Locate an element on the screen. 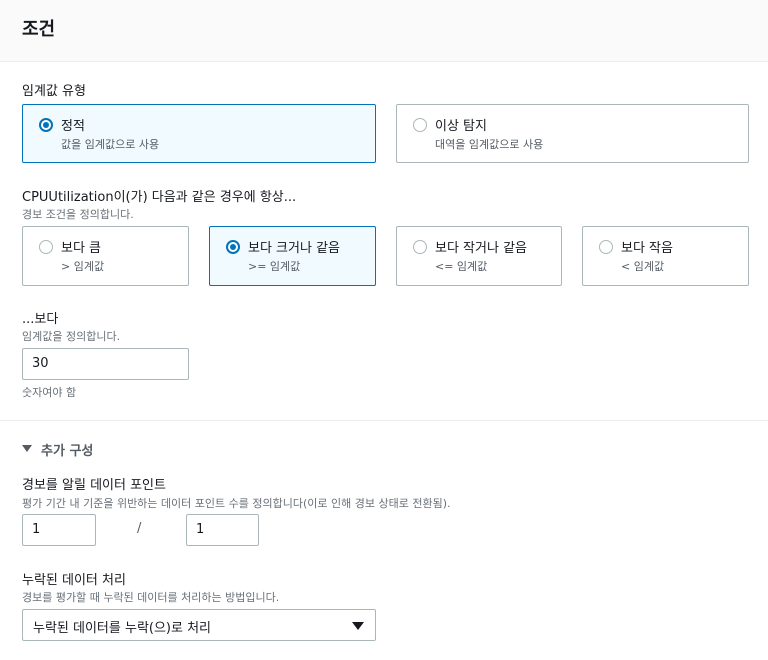 Image resolution: width=768 pixels, height=660 pixels. condition-desc: 경보 조건을 정의합니다. is located at coordinates (78, 214).